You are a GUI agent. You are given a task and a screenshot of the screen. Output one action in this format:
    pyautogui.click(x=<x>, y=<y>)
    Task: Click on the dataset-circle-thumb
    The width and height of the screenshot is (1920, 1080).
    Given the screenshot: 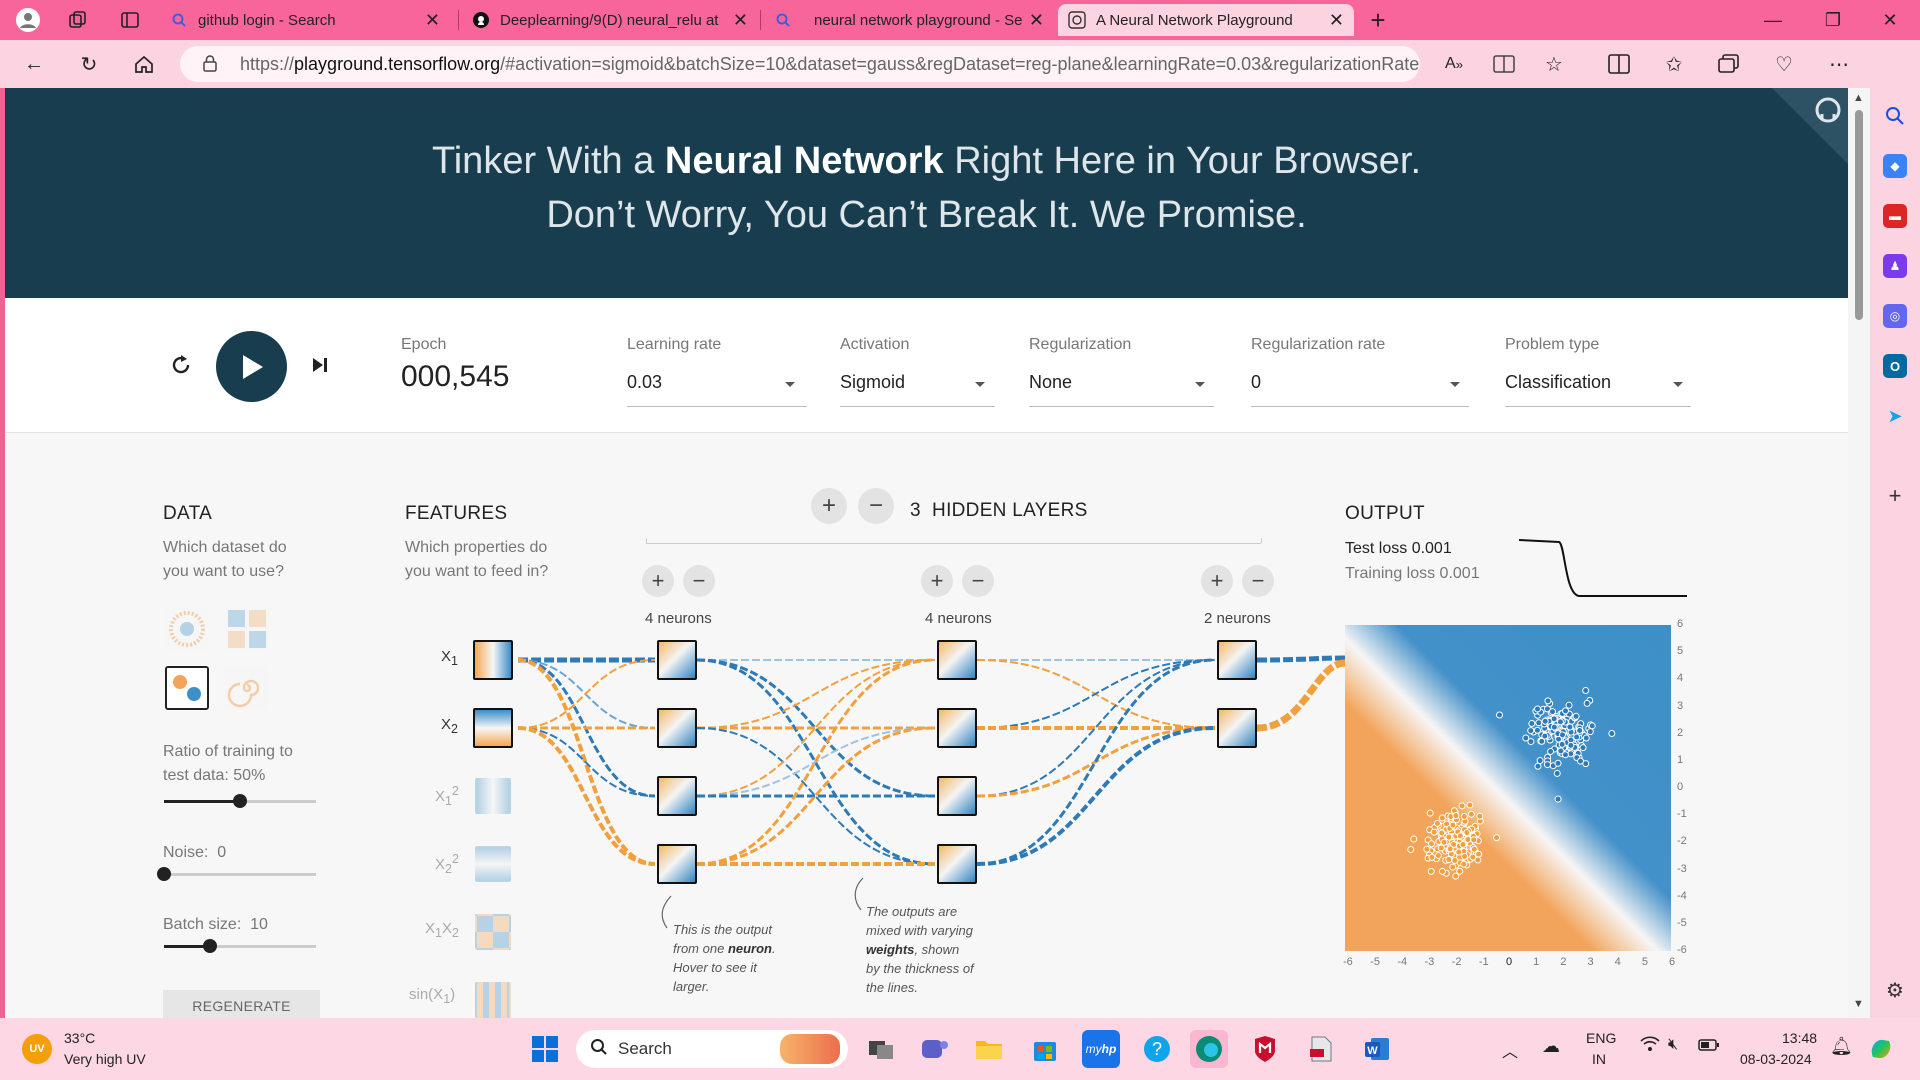 What is the action you would take?
    pyautogui.click(x=187, y=629)
    